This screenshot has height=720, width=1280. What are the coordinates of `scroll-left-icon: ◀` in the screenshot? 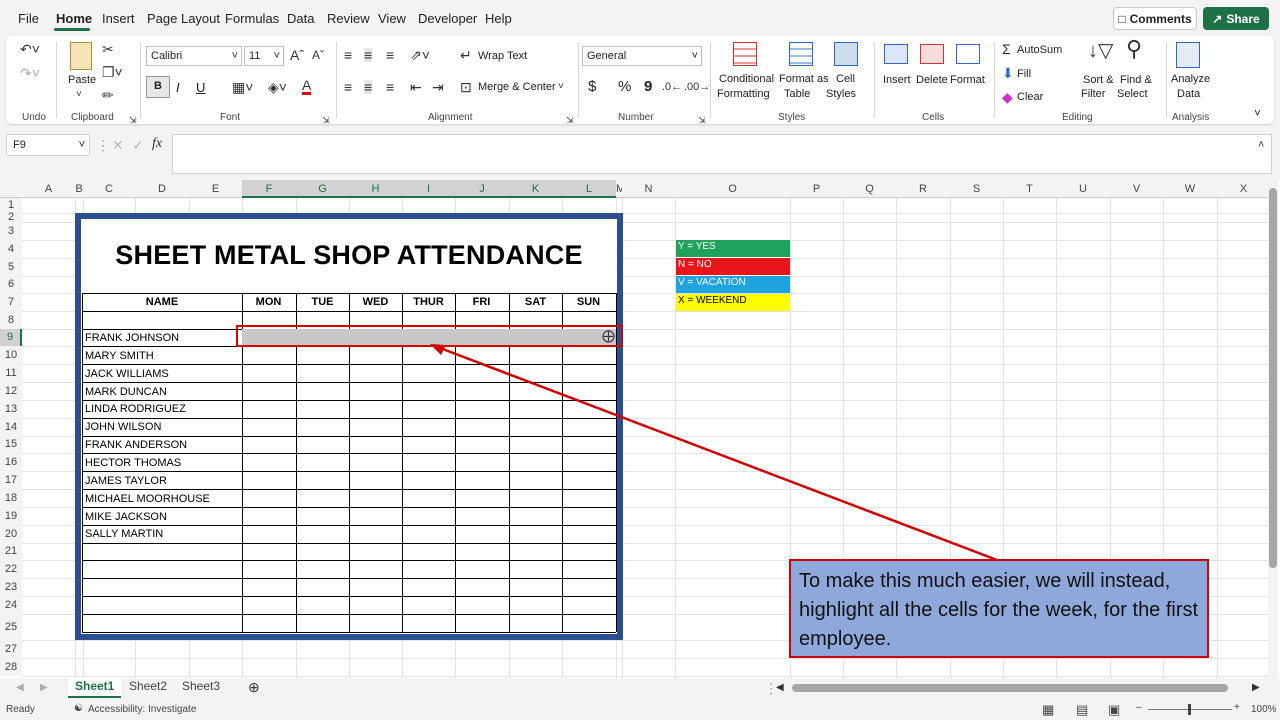 It's located at (20, 688).